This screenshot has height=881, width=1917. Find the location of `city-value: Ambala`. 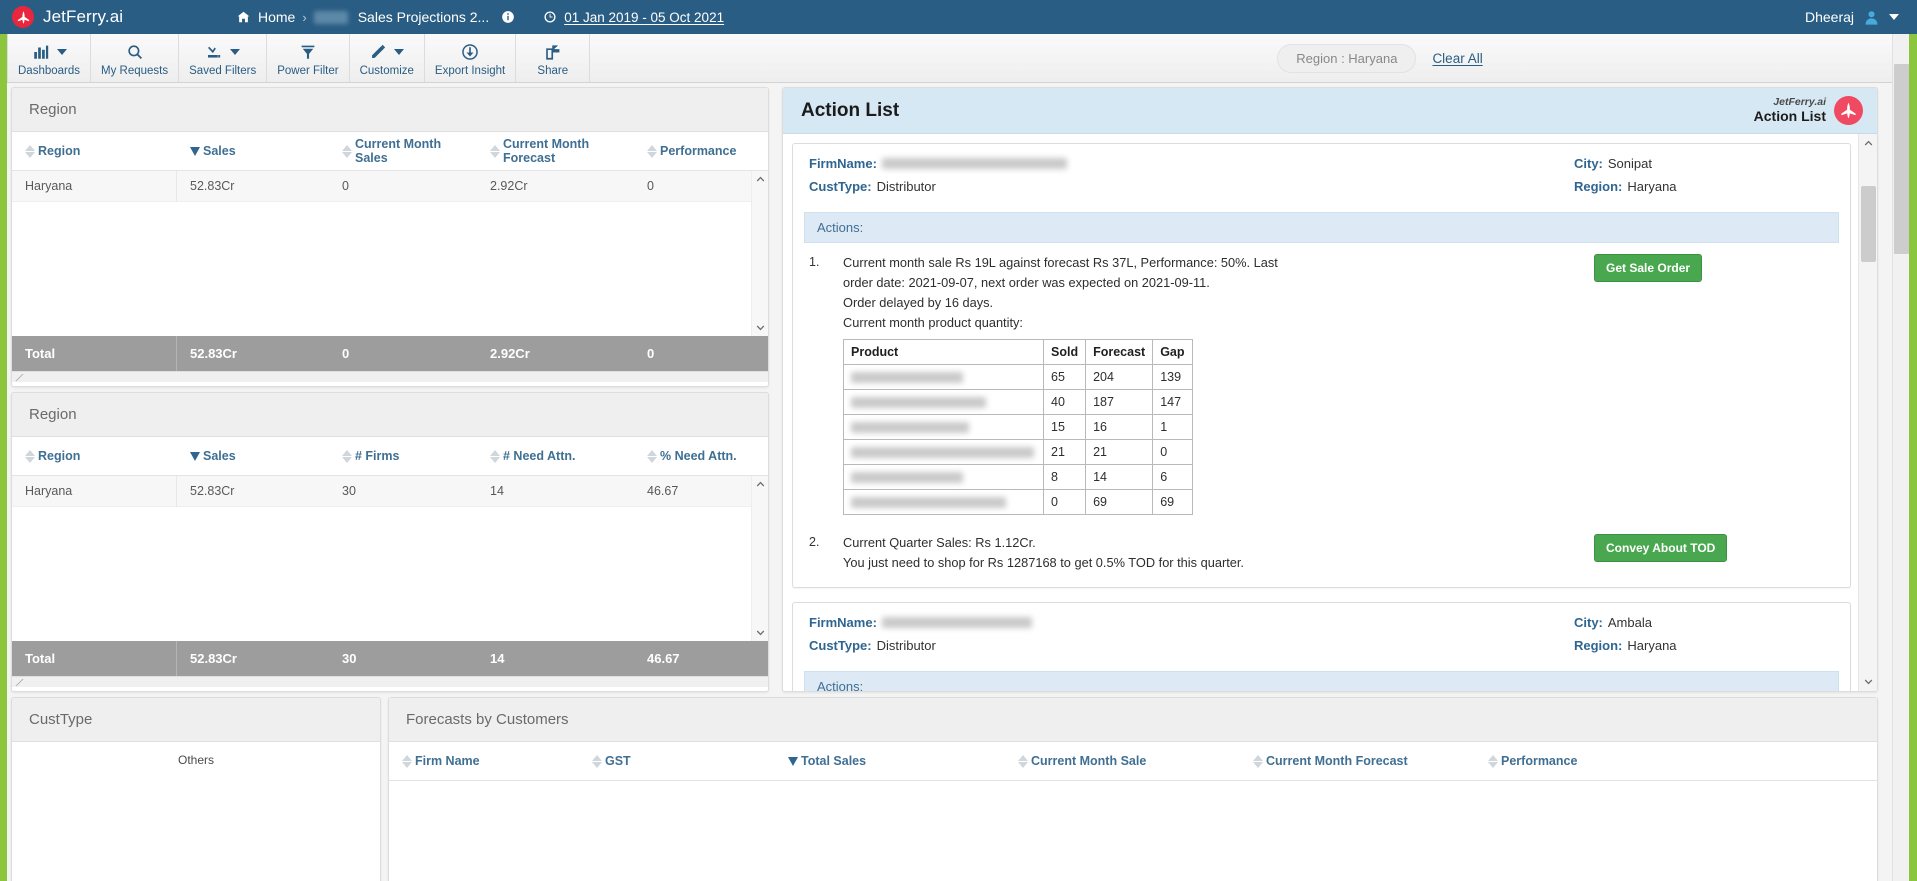

city-value: Ambala is located at coordinates (1629, 622).